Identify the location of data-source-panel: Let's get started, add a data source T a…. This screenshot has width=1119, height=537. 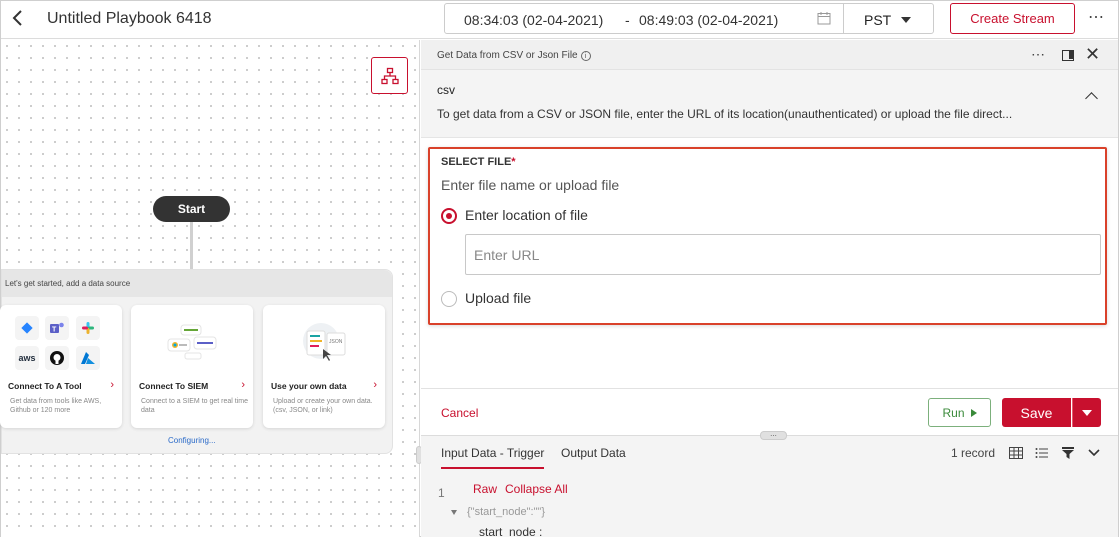
(196, 361).